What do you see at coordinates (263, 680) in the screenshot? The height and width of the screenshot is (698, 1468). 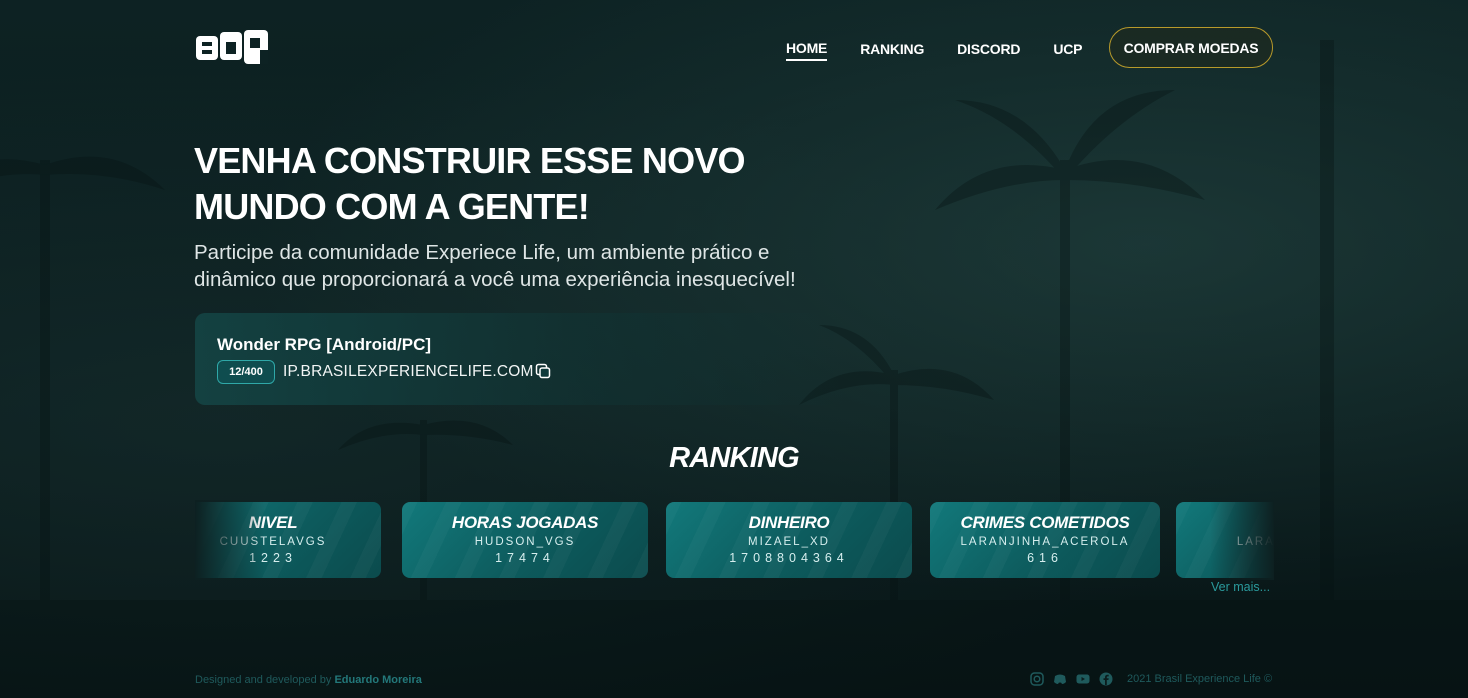 I see `footer-credit-prefix: Designed and developed by` at bounding box center [263, 680].